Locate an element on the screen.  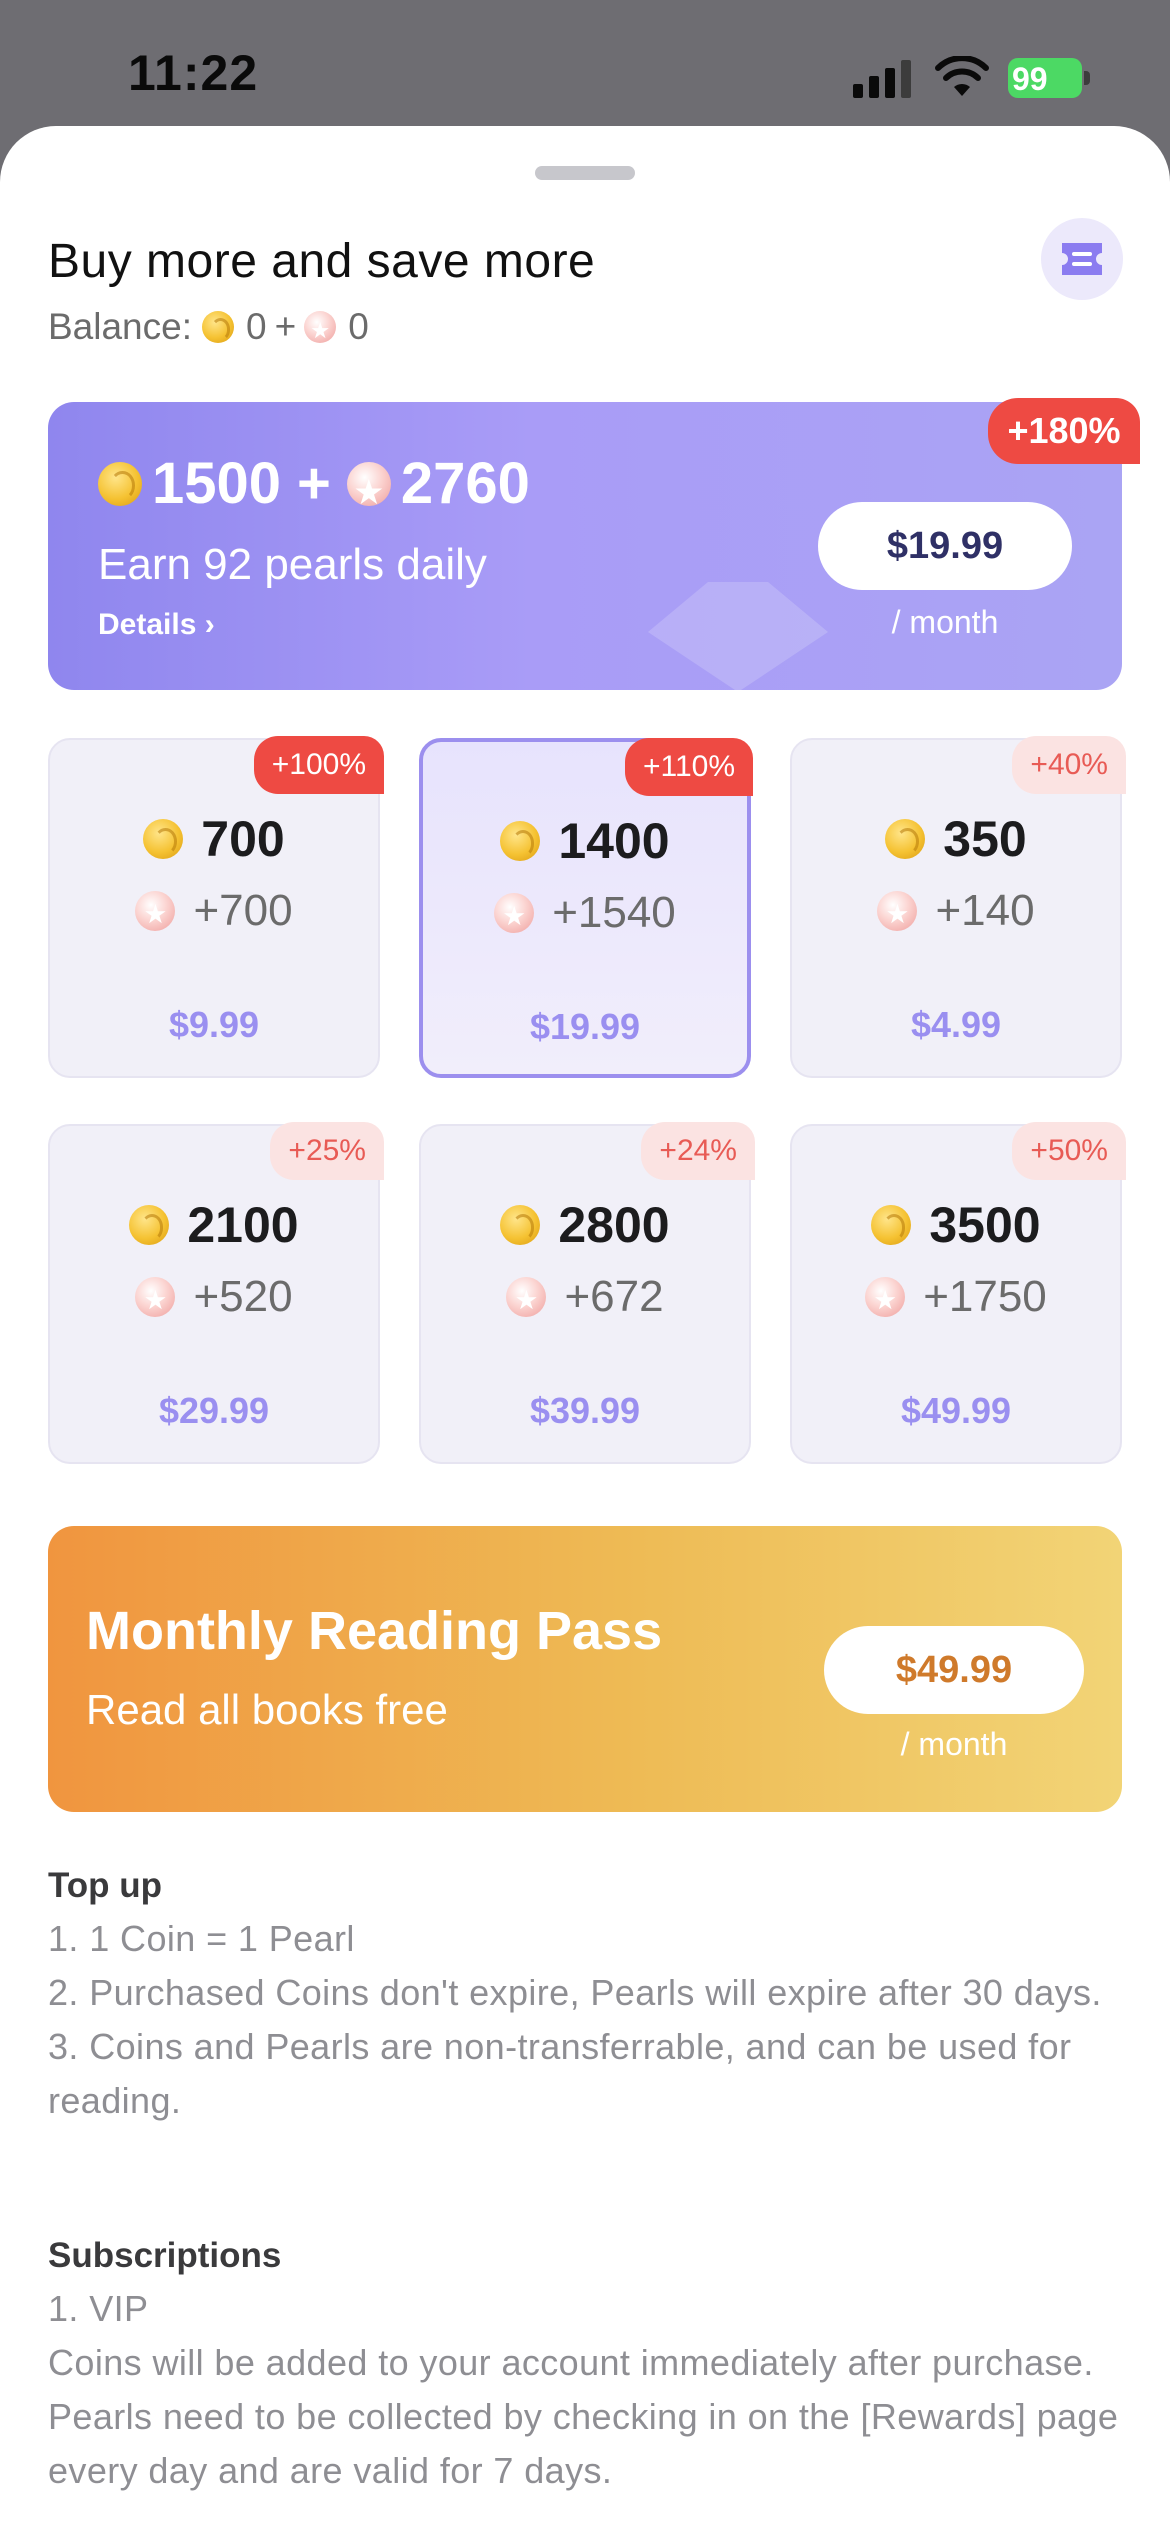
package-bonus-badge: +100% is located at coordinates (318, 765).